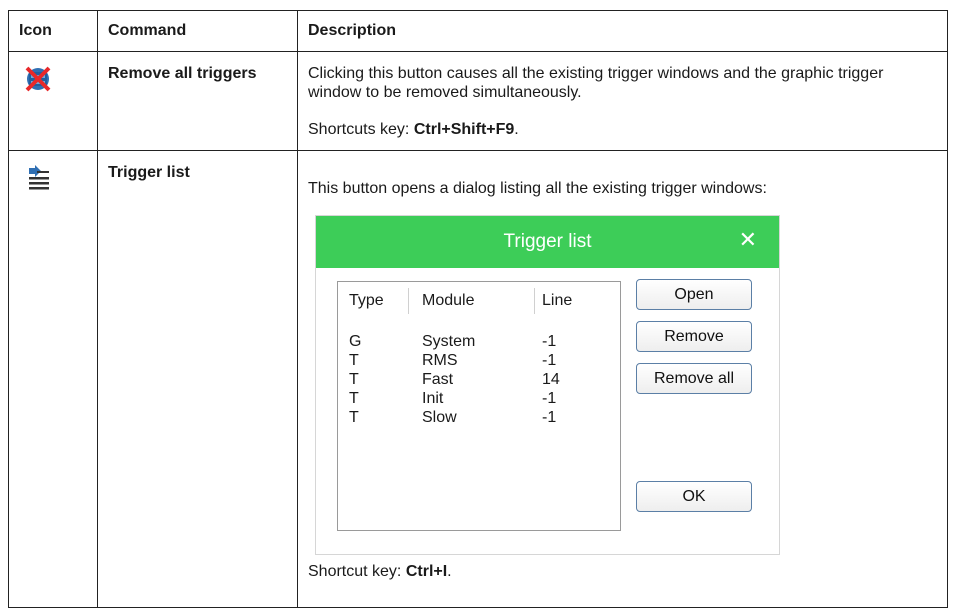 The image size is (955, 609). What do you see at coordinates (464, 129) in the screenshot?
I see `shortcut-key: Ctrl+Shift+F9` at bounding box center [464, 129].